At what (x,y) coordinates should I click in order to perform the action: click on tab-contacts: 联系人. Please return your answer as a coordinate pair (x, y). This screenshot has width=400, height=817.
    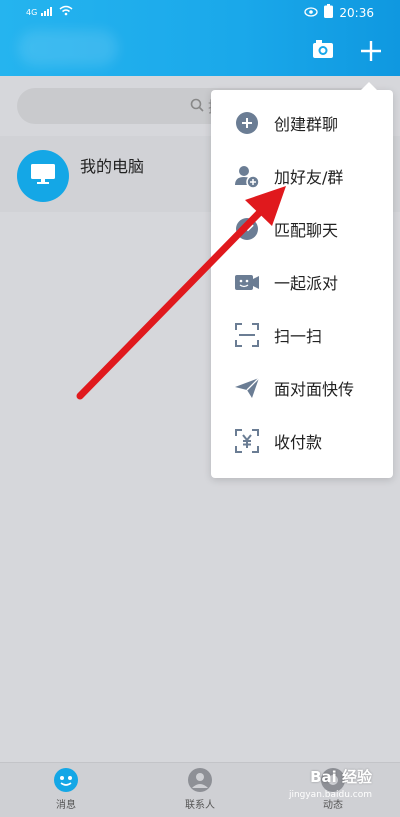
    Looking at the image, I should click on (200, 791).